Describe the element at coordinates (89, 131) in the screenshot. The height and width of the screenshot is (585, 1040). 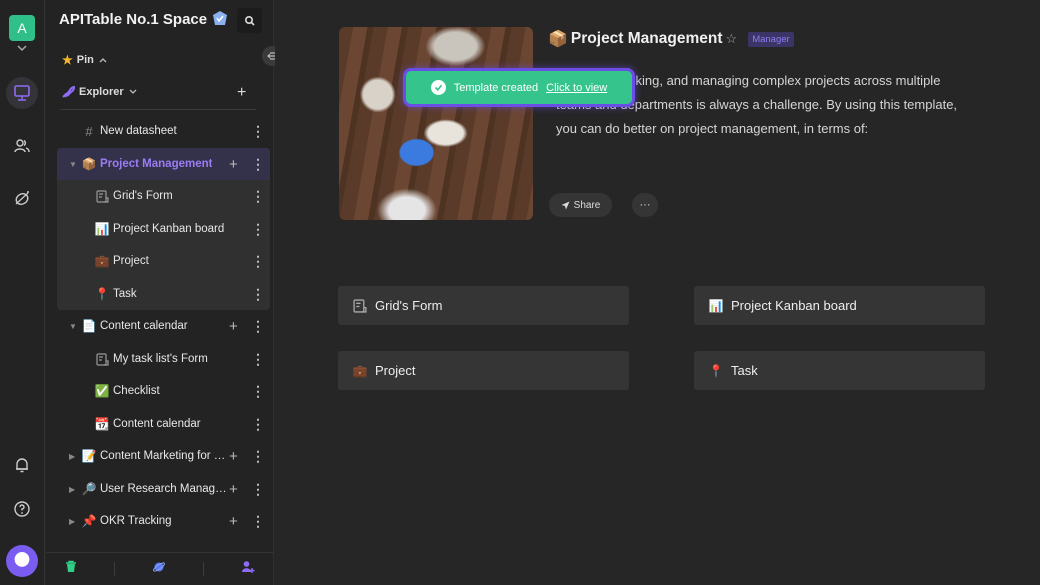
I see `datasheet-icon: #` at that location.